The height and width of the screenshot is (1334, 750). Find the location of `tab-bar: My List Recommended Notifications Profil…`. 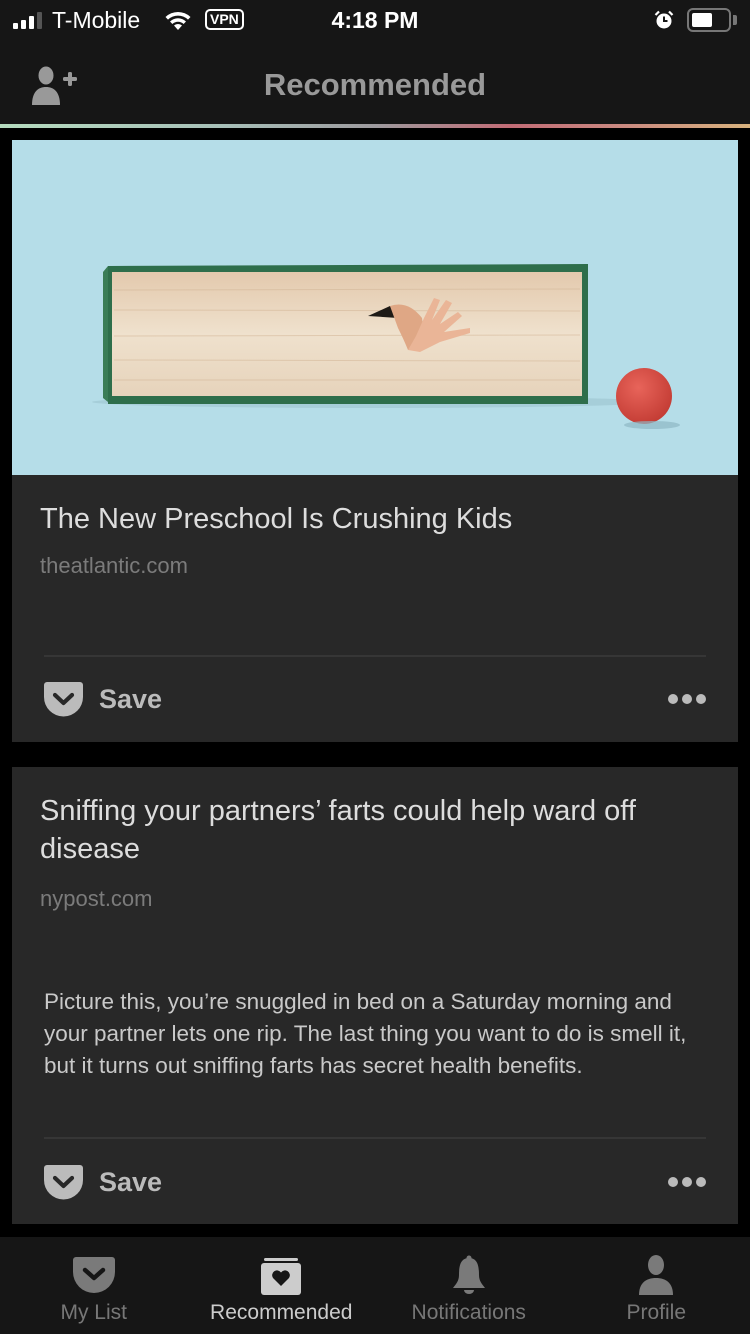

tab-bar: My List Recommended Notifications Profil… is located at coordinates (375, 1285).